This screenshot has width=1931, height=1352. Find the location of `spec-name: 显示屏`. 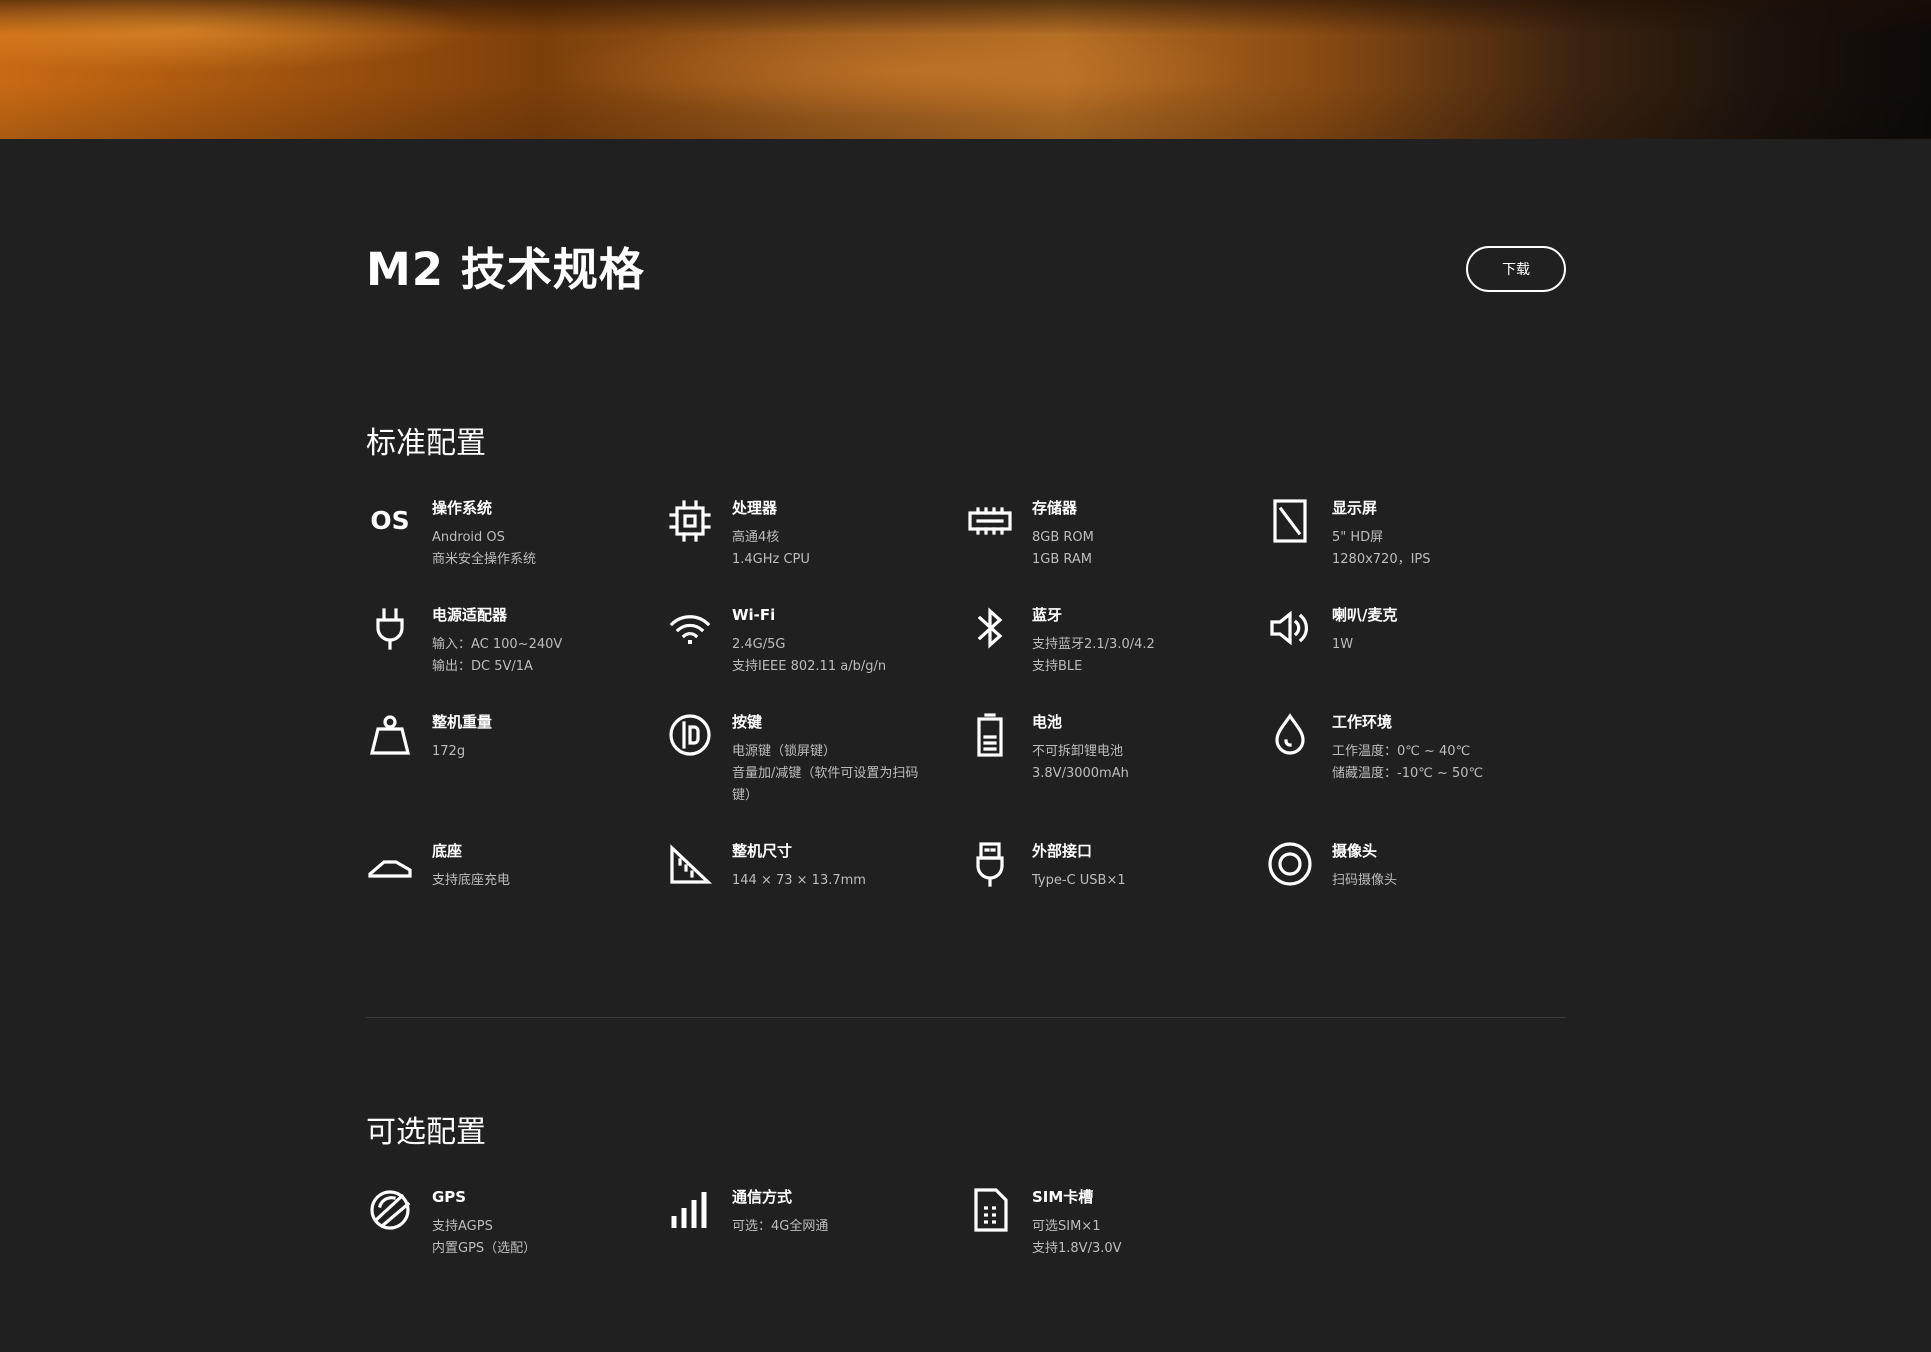

spec-name: 显示屏 is located at coordinates (1355, 508).